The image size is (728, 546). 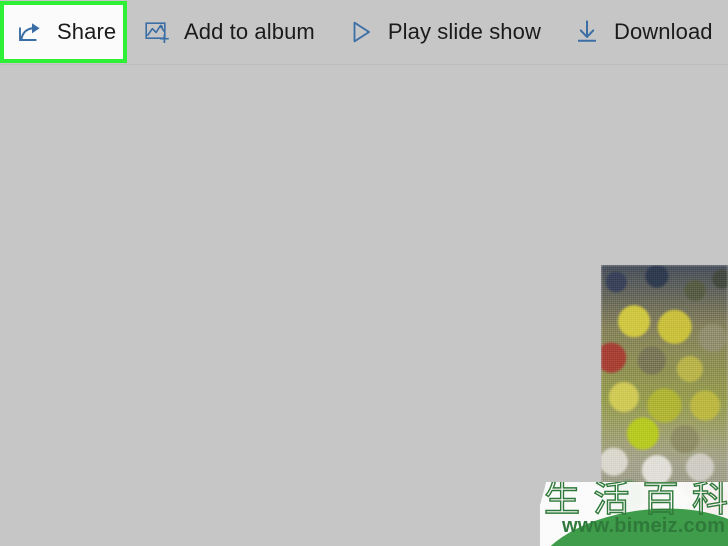 I want to click on photo-grain-overlay, so click(x=664, y=405).